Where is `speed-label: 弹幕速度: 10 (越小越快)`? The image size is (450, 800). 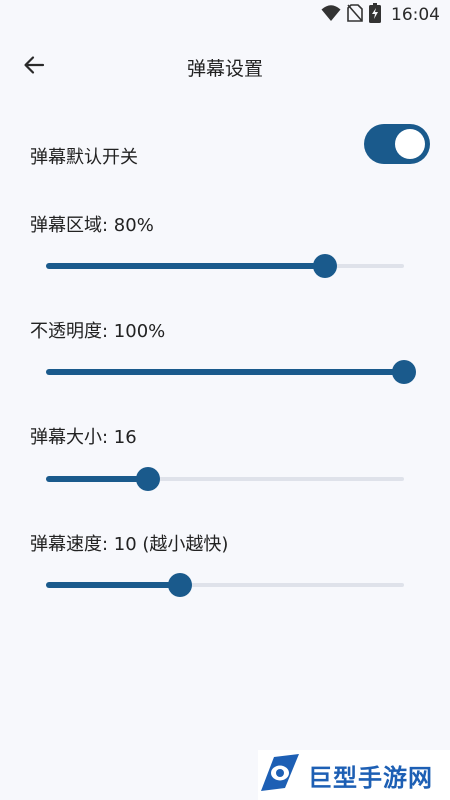
speed-label: 弹幕速度: 10 (越小越快) is located at coordinates (129, 544).